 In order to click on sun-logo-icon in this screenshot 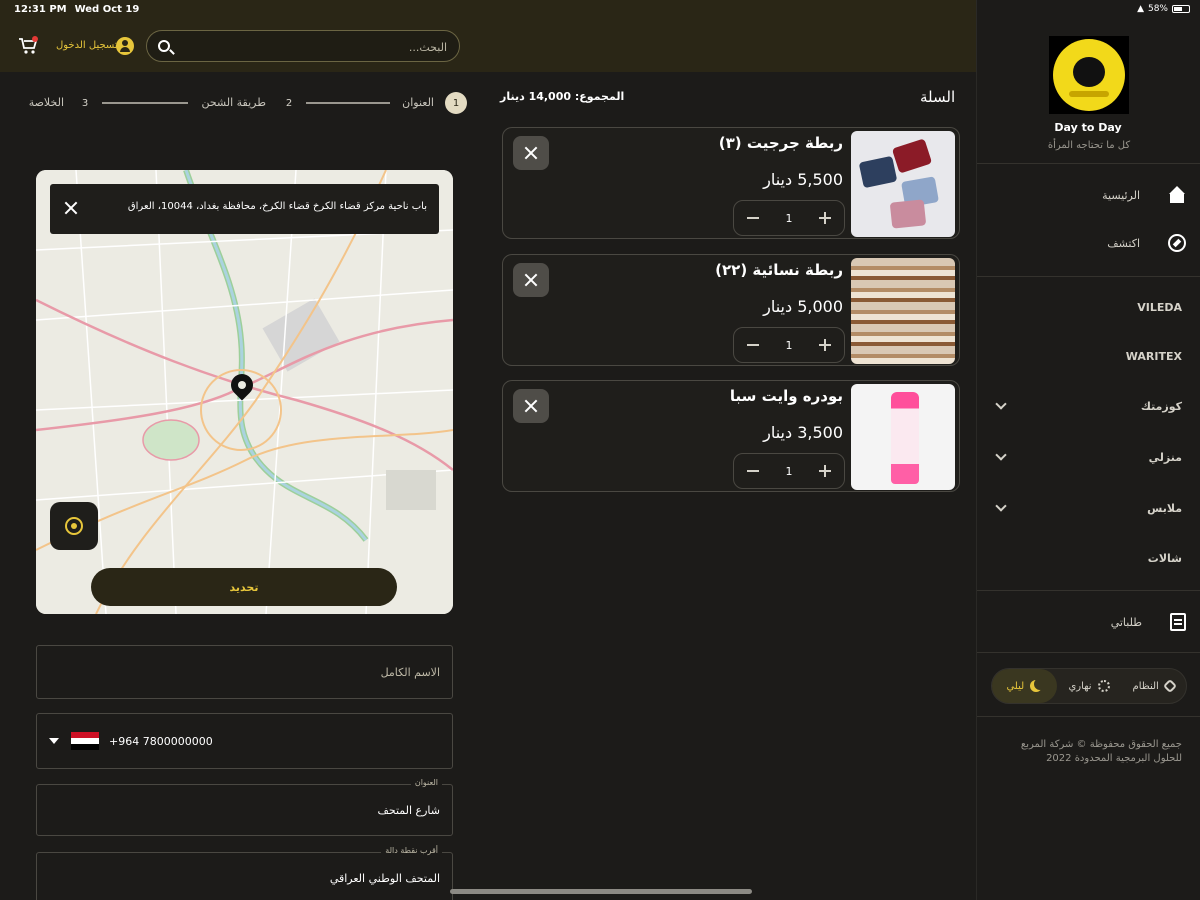, I will do `click(1089, 75)`.